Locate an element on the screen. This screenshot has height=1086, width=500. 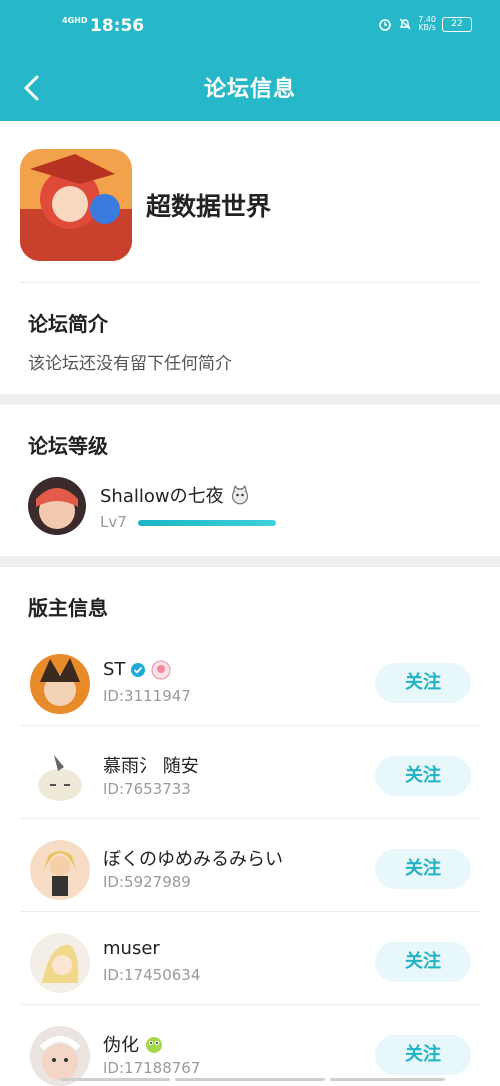
status-bar: 4GHD 18:56 7.40 KB/s 22 is located at coordinates (250, 27).